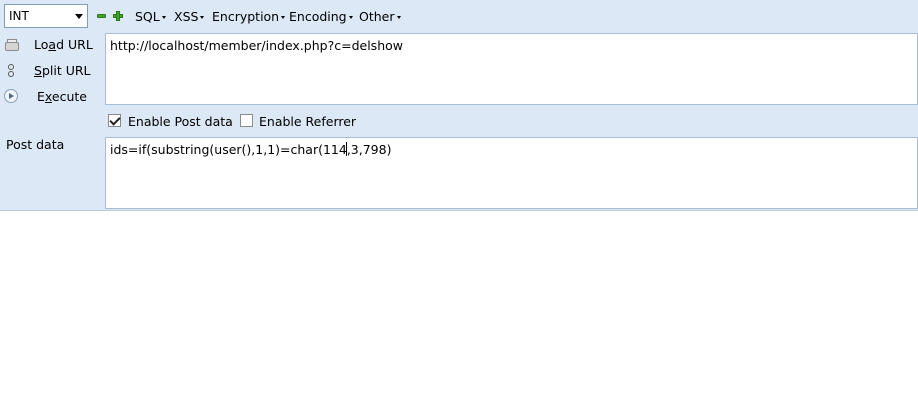  What do you see at coordinates (62, 96) in the screenshot?
I see `execute-label: Execute` at bounding box center [62, 96].